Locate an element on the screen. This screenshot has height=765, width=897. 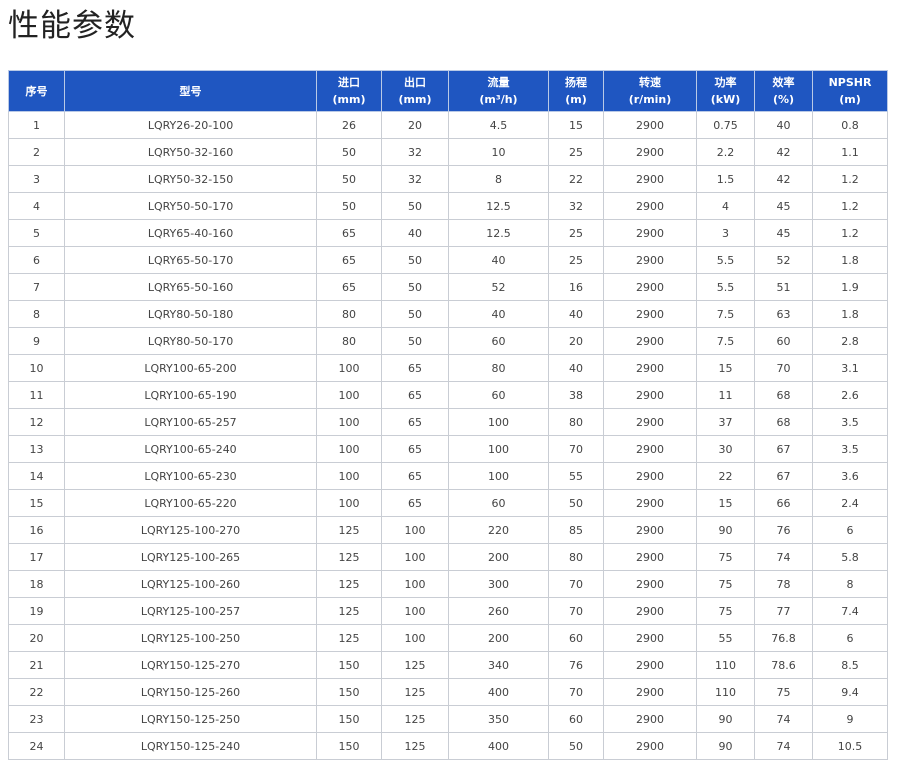
table-cell: 16 is located at coordinates (36, 530).